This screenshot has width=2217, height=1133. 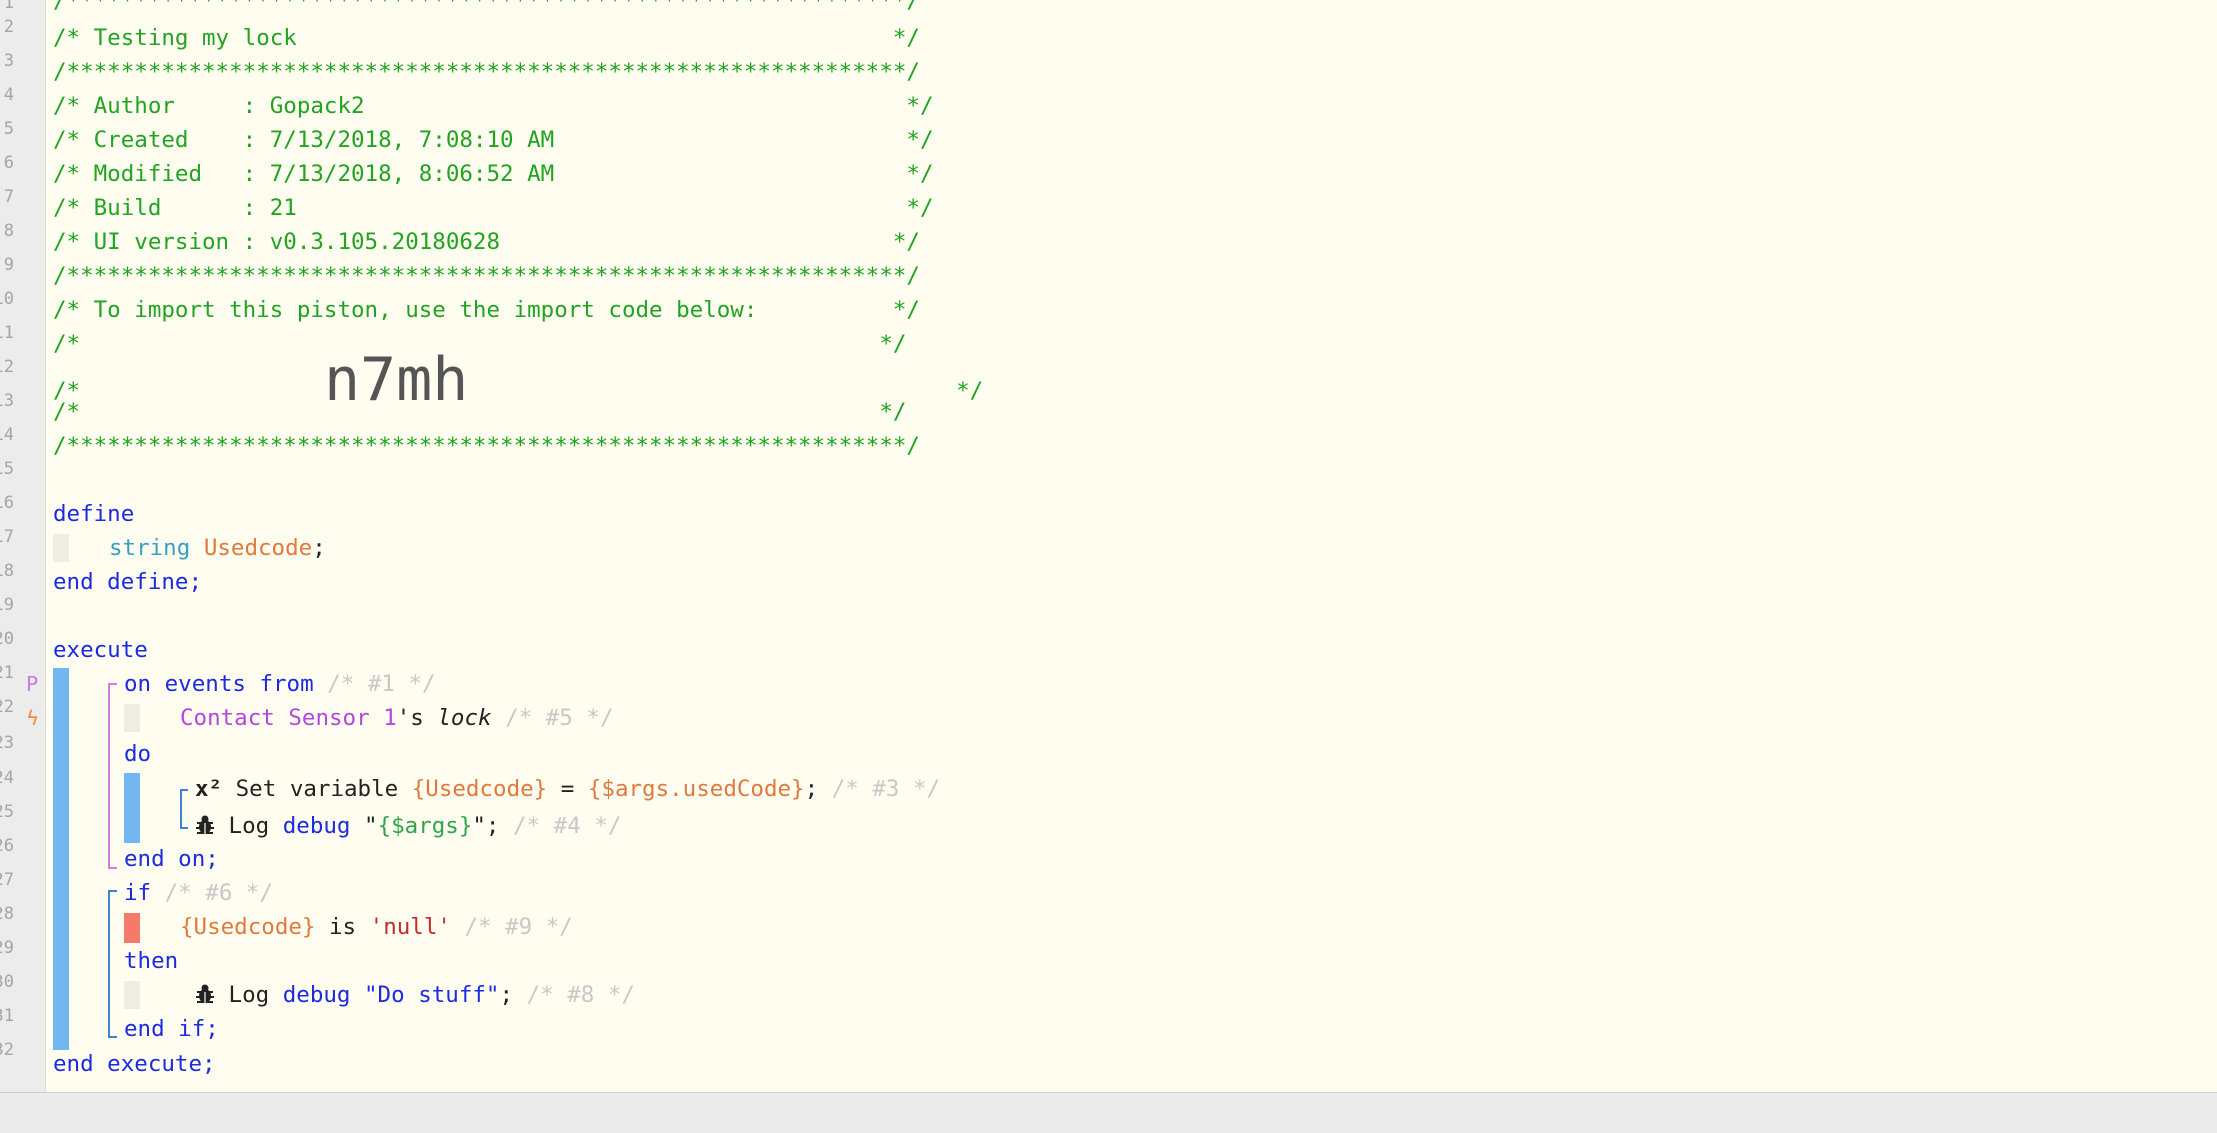 What do you see at coordinates (8, 197) in the screenshot?
I see `line-number: 7` at bounding box center [8, 197].